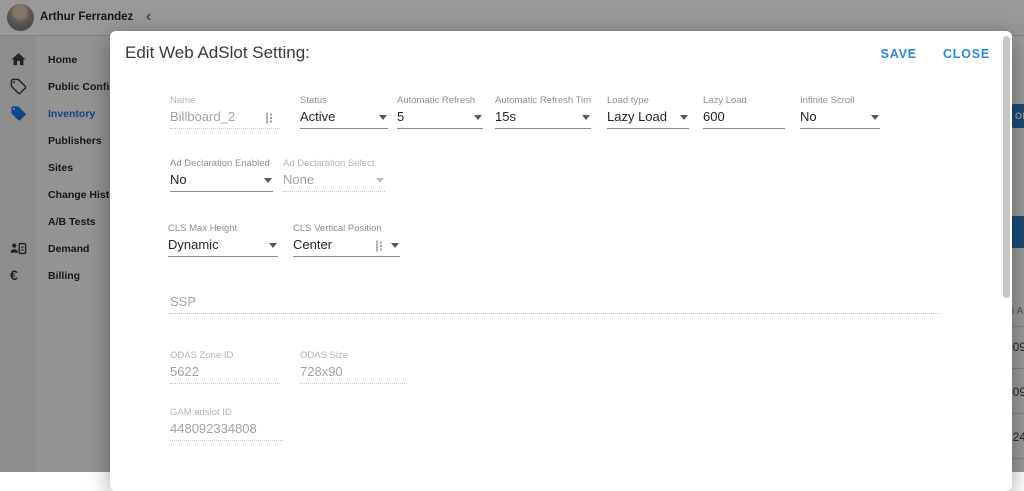 This screenshot has width=1024, height=491. Describe the element at coordinates (223, 247) in the screenshot. I see `field-value: Dynamic` at that location.